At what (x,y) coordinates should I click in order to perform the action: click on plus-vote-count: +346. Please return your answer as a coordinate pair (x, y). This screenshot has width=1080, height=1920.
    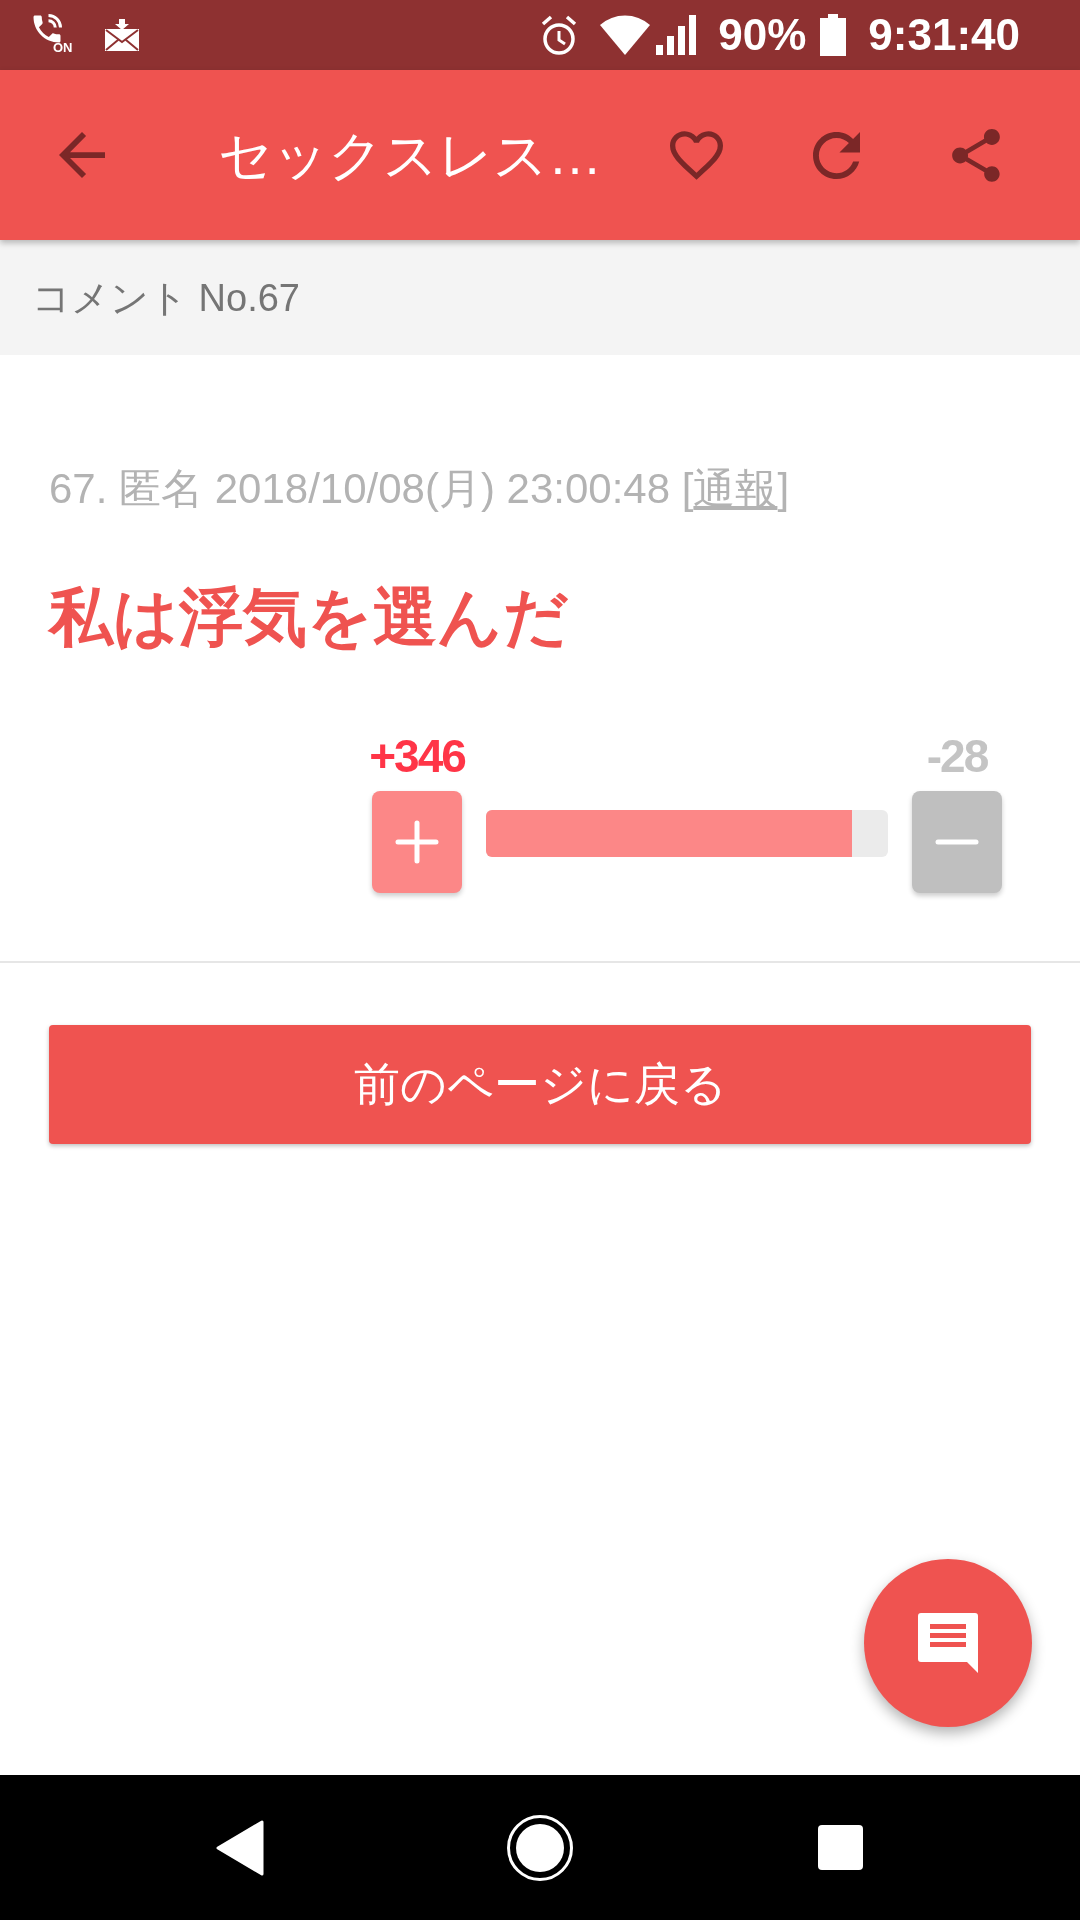
    Looking at the image, I should click on (417, 756).